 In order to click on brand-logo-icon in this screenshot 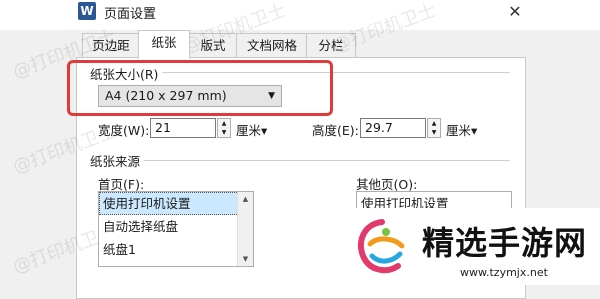, I will do `click(381, 246)`.